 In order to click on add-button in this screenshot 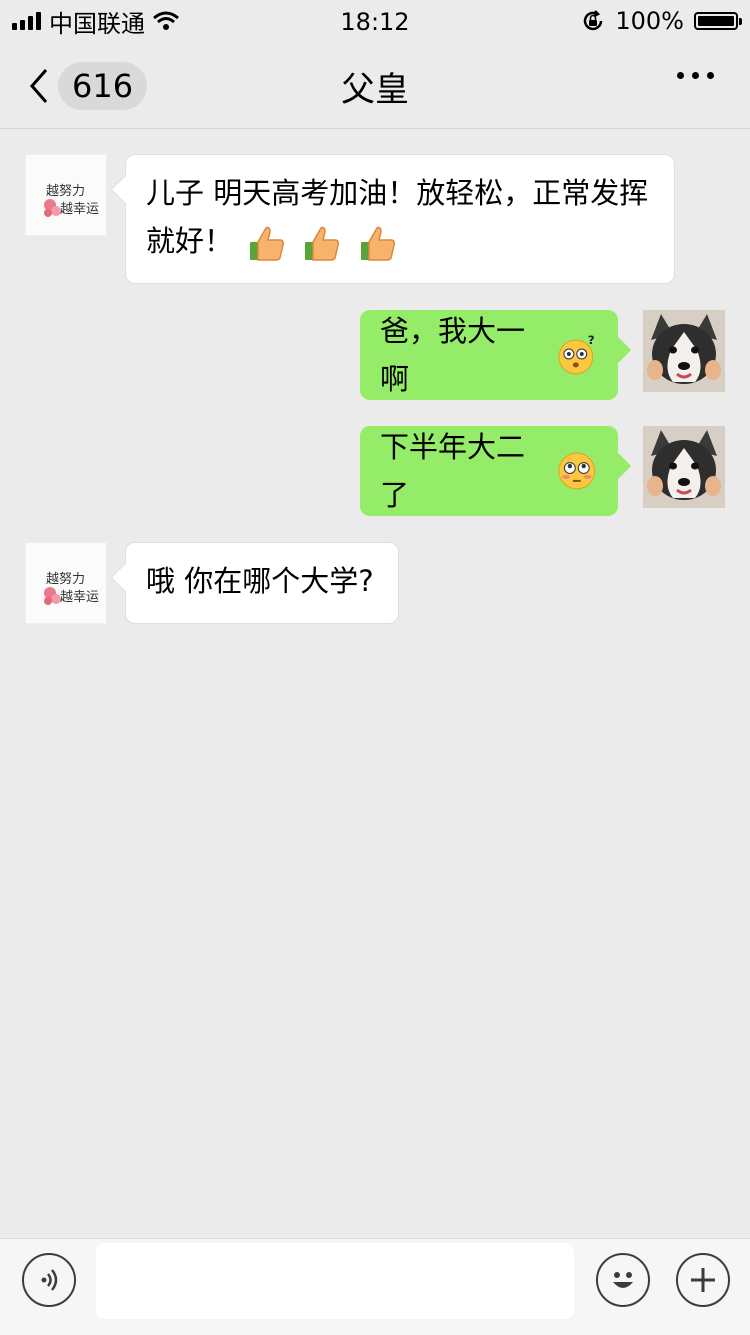, I will do `click(703, 1280)`.